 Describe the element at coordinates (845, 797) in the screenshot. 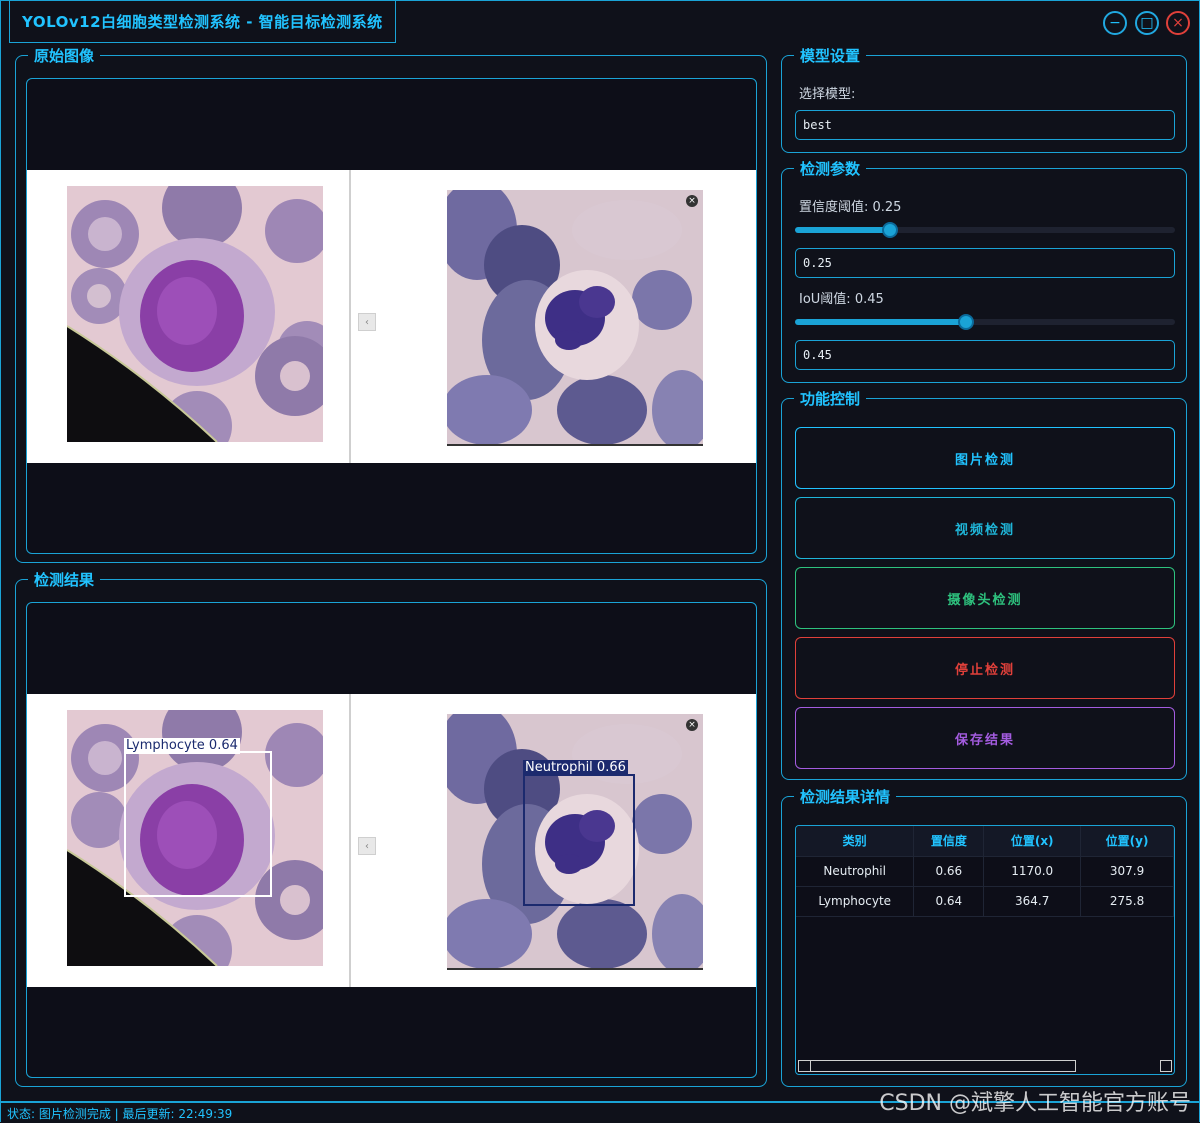

I see `detection-details-title: 检测结果详情` at that location.